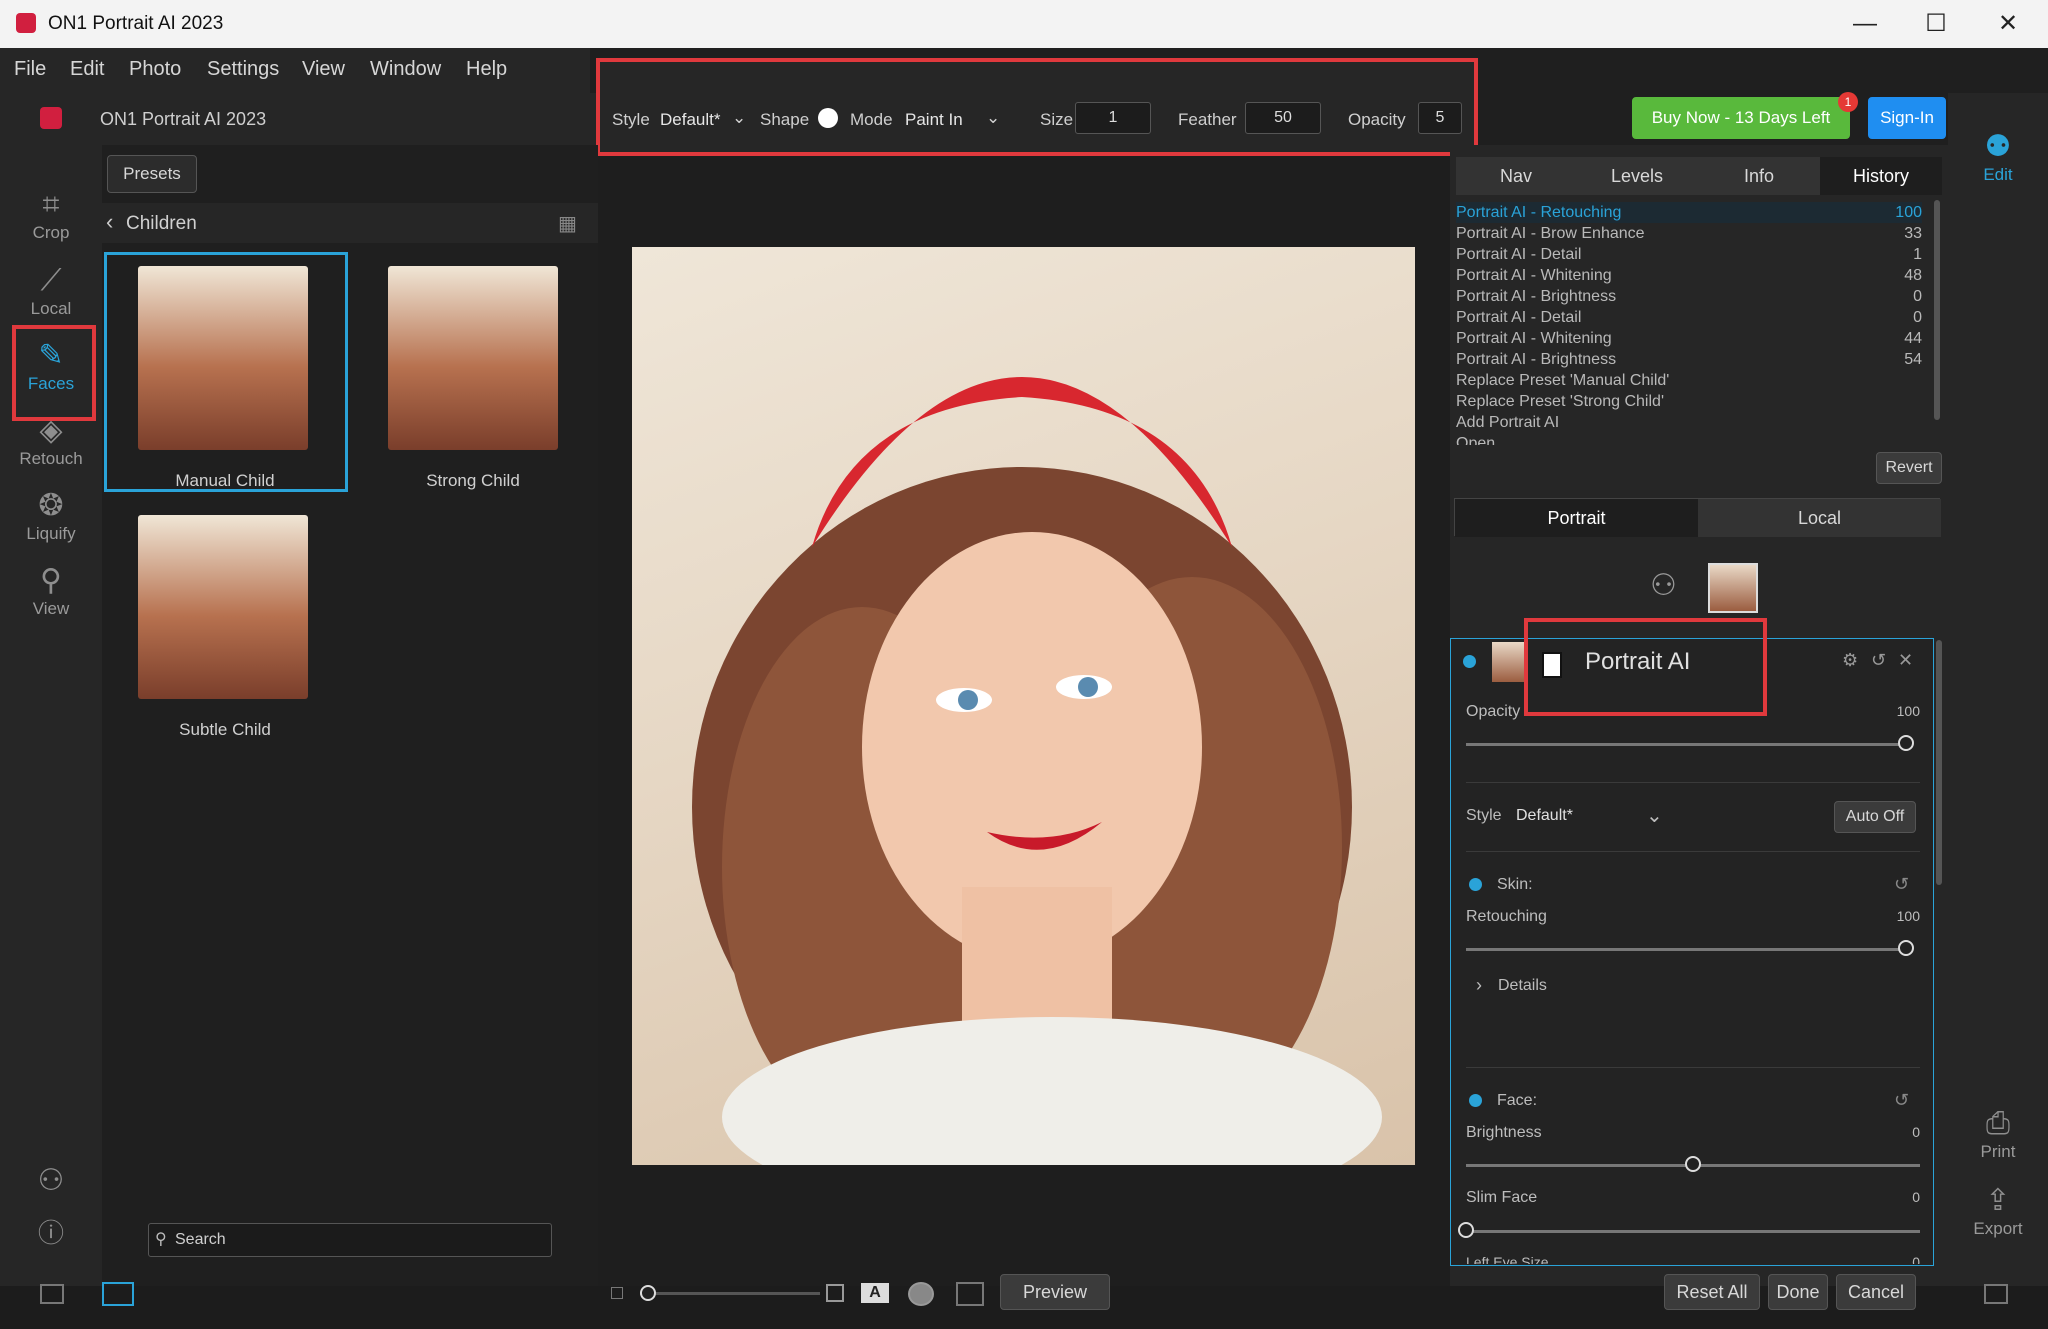 The image size is (2048, 1329). What do you see at coordinates (1875, 817) in the screenshot?
I see `auto-off-button: Auto Off` at bounding box center [1875, 817].